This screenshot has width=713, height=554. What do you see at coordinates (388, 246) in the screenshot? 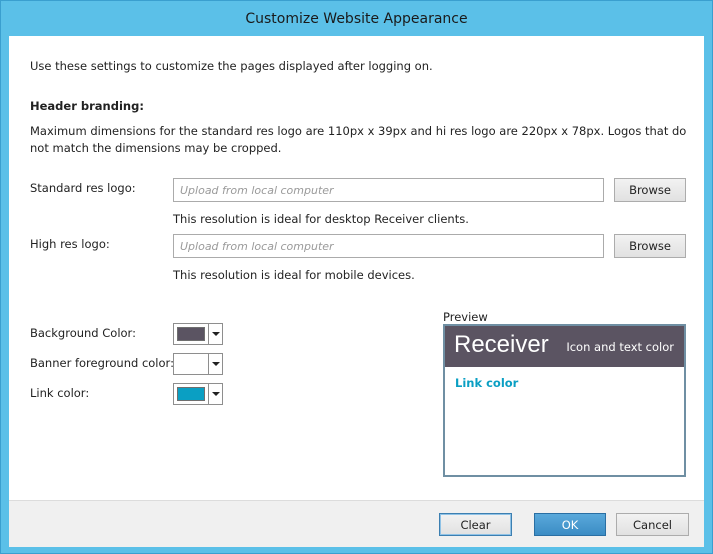
I see `high-logo-input: Upload from local computer` at bounding box center [388, 246].